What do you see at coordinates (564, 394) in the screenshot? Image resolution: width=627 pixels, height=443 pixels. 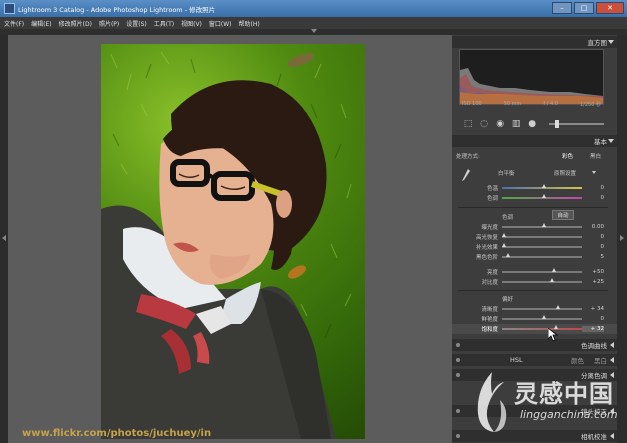 I see `logo-text-cn: 灵感中国` at bounding box center [564, 394].